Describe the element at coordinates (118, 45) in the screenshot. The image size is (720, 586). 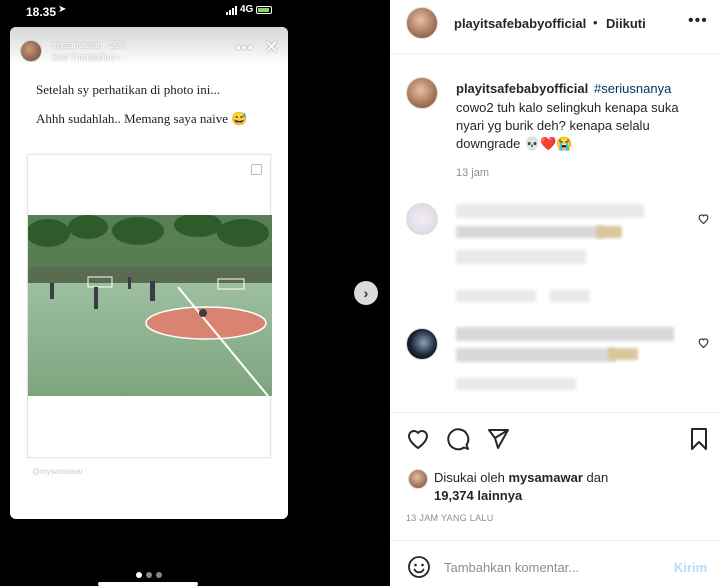
I see `story-time: 20h` at that location.